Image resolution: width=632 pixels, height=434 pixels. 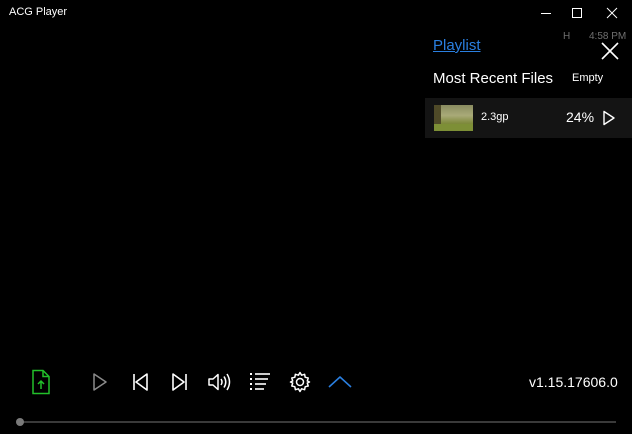 I want to click on playlist-button, so click(x=260, y=382).